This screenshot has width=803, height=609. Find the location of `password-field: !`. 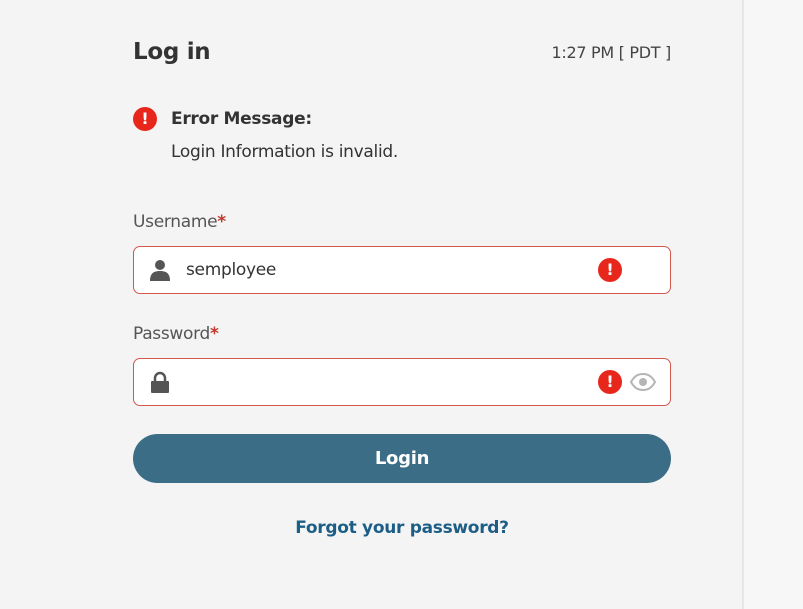

password-field: ! is located at coordinates (402, 382).